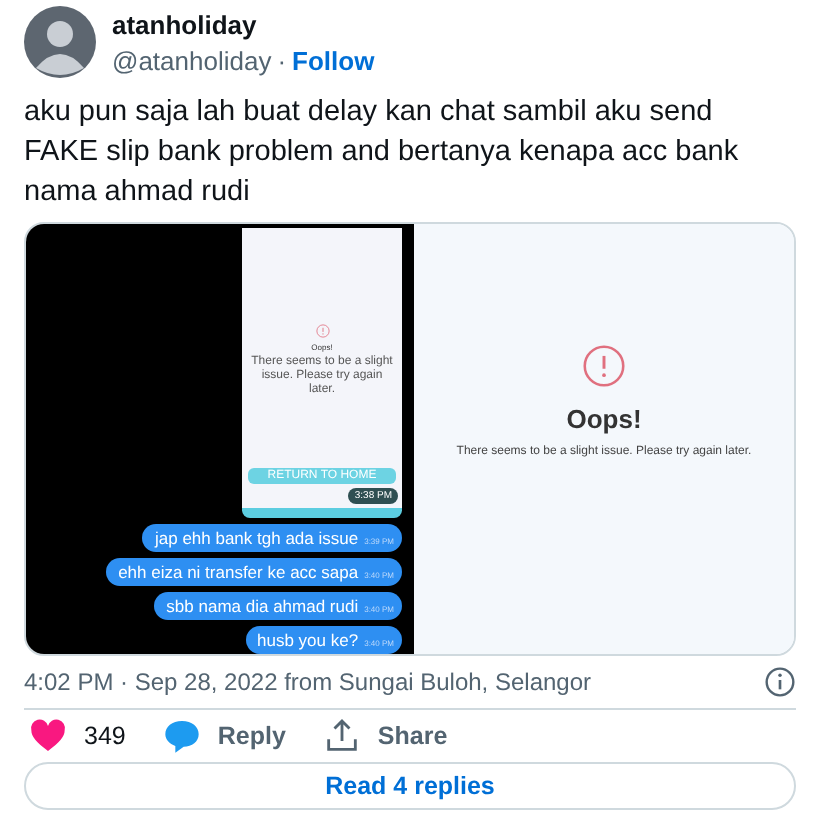 The height and width of the screenshot is (822, 818). Describe the element at coordinates (48, 736) in the screenshot. I see `heart-icon` at that location.